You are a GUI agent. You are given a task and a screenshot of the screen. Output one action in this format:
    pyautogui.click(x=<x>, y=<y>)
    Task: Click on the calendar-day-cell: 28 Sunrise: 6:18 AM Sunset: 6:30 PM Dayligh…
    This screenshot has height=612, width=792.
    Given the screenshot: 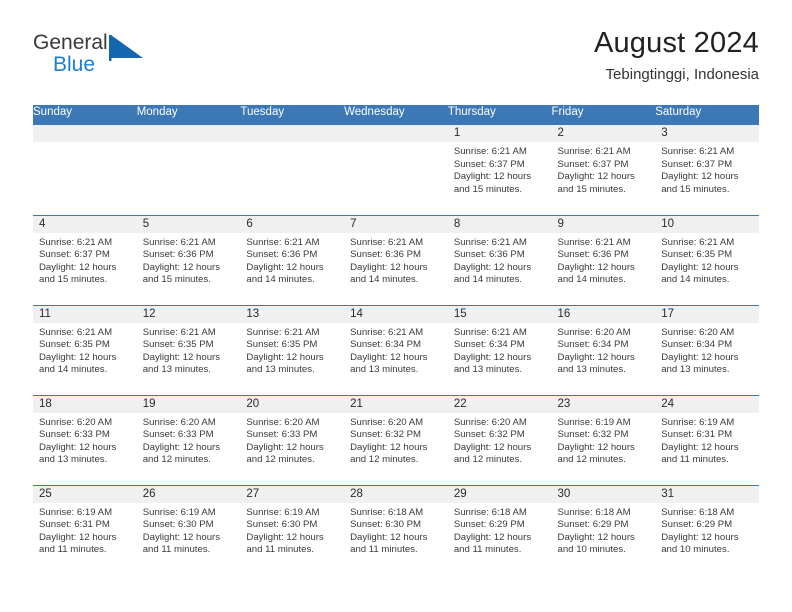 What is the action you would take?
    pyautogui.click(x=396, y=529)
    